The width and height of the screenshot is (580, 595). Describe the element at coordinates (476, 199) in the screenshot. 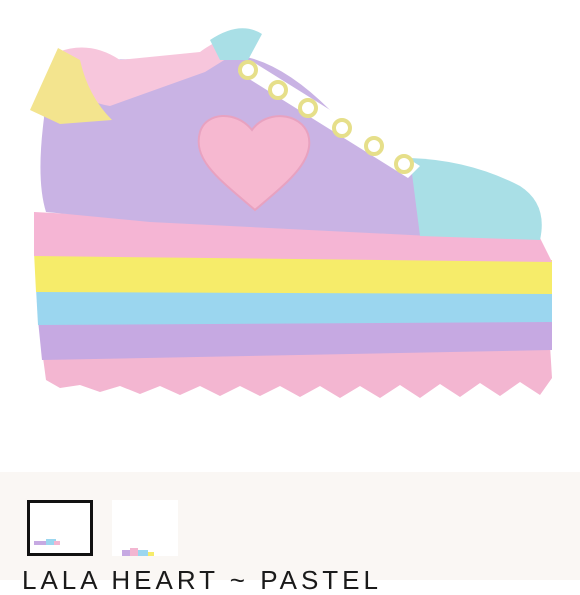

I see `toe-cap` at that location.